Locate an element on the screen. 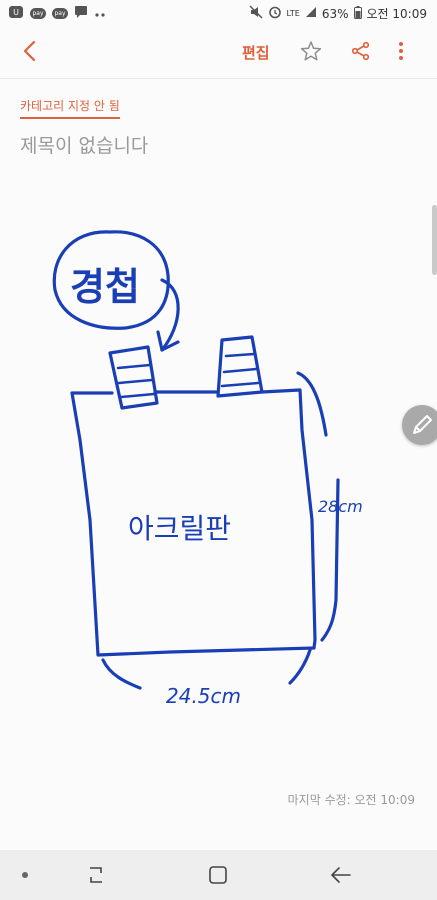 The height and width of the screenshot is (900, 437). category-label: 카테고리 지정 안 됨 is located at coordinates (70, 108).